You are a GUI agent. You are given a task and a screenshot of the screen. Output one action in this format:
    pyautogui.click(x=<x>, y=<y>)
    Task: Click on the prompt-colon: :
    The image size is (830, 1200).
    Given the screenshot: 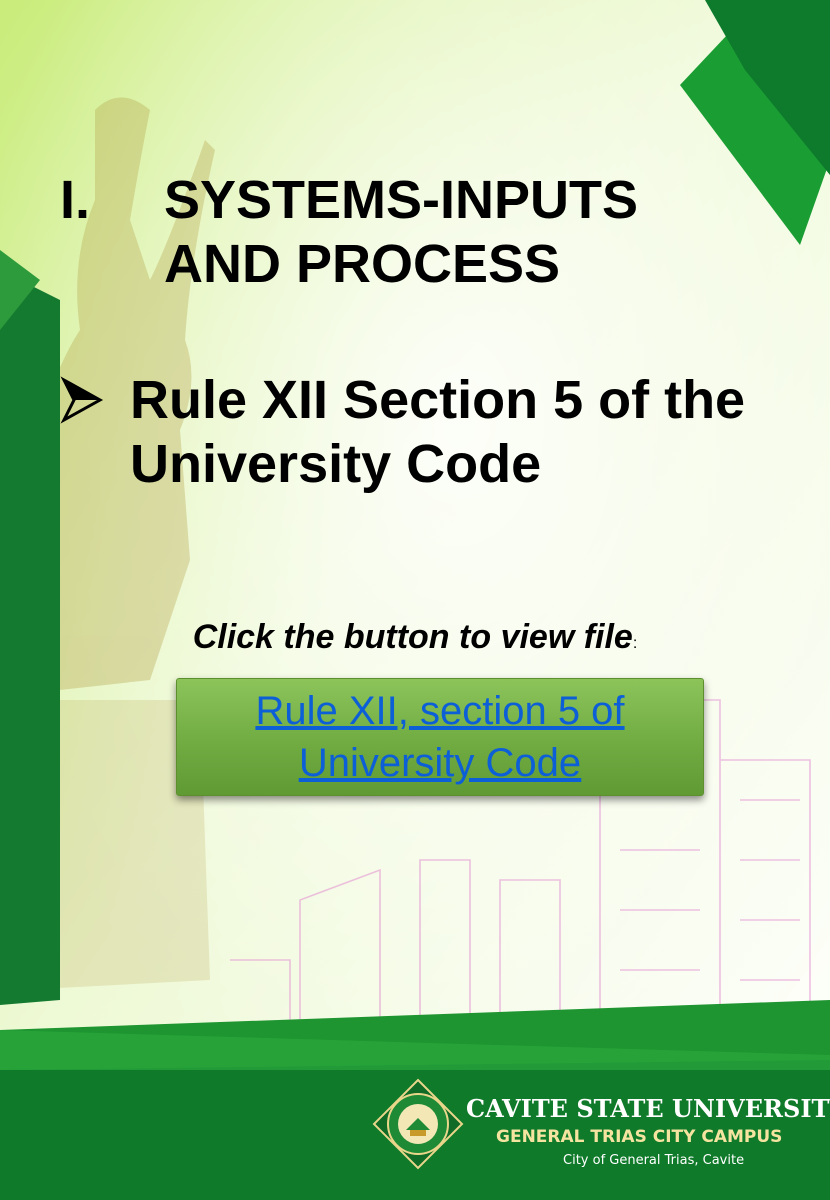 What is the action you would take?
    pyautogui.click(x=635, y=643)
    